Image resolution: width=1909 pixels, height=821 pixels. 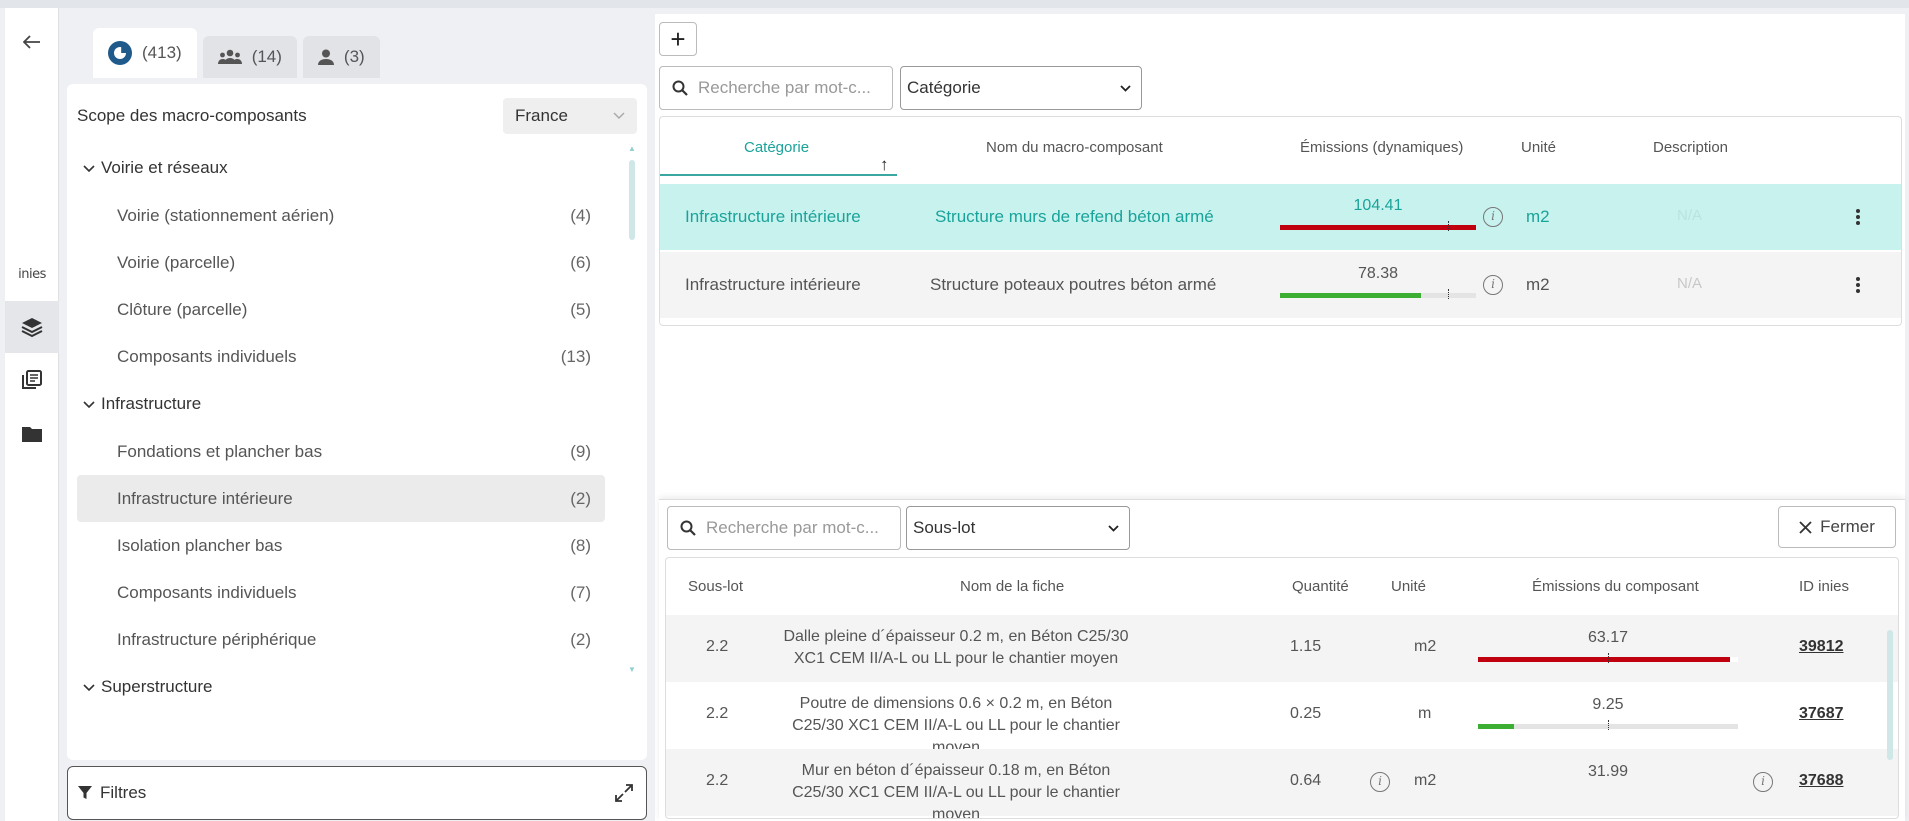 I want to click on expand-icon, so click(x=624, y=793).